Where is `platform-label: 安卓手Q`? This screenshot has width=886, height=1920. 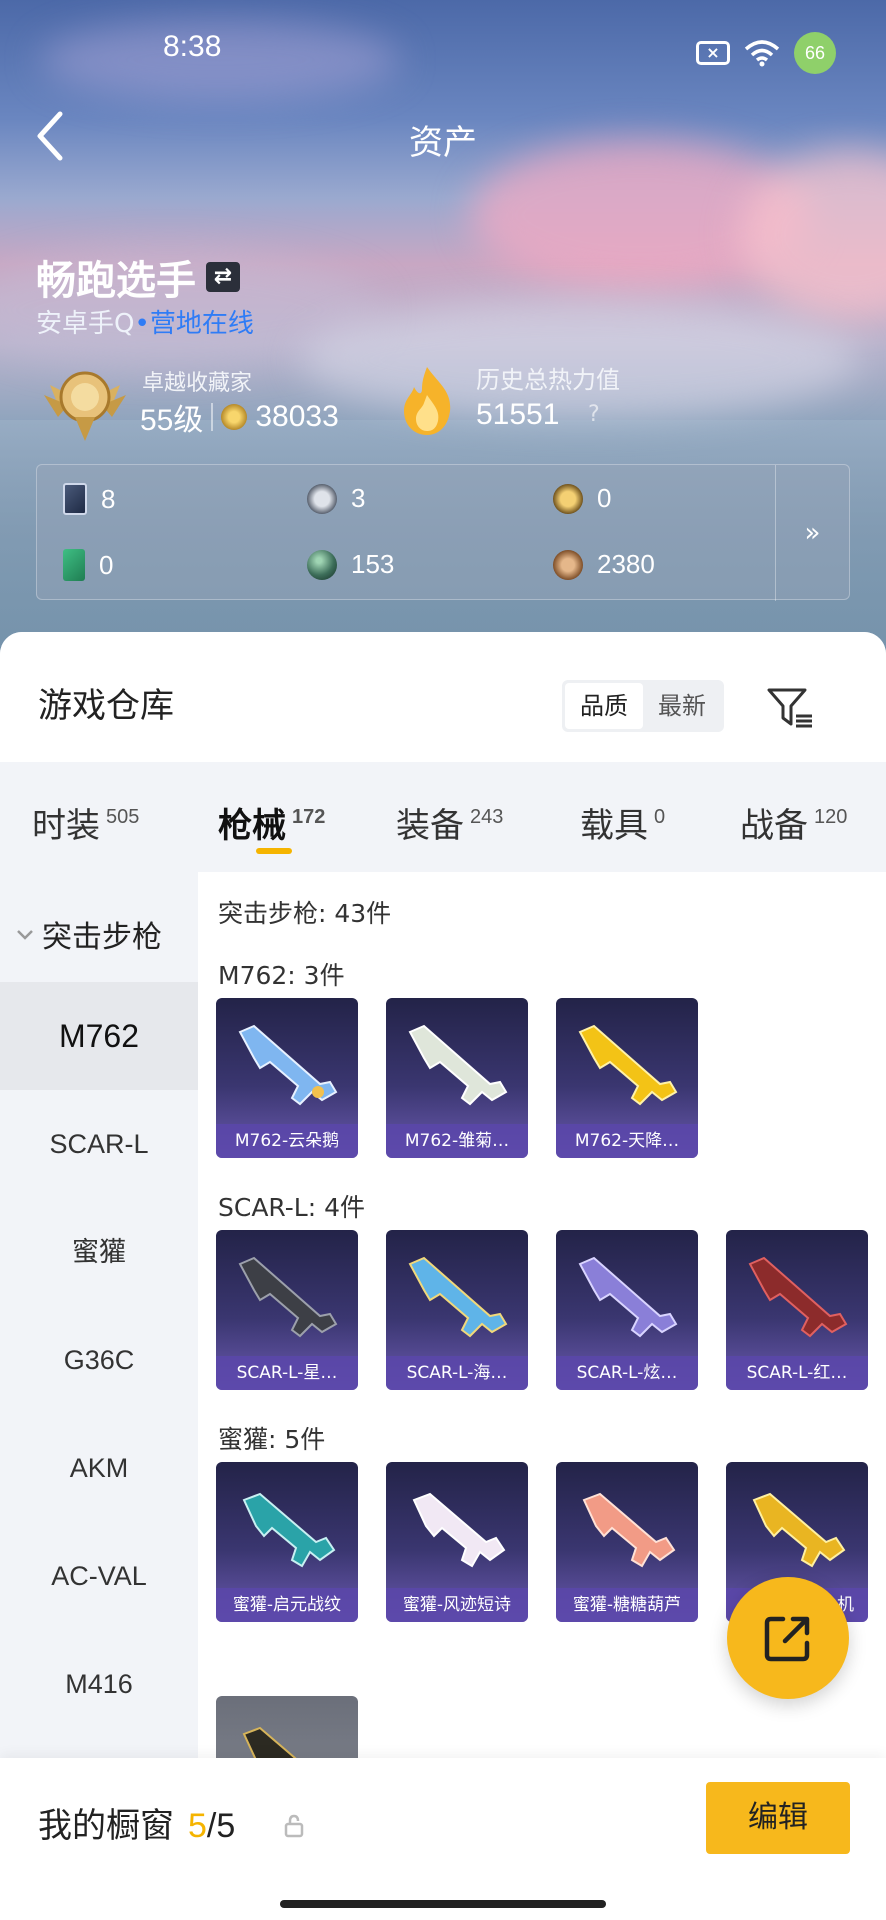 platform-label: 安卓手Q is located at coordinates (85, 324).